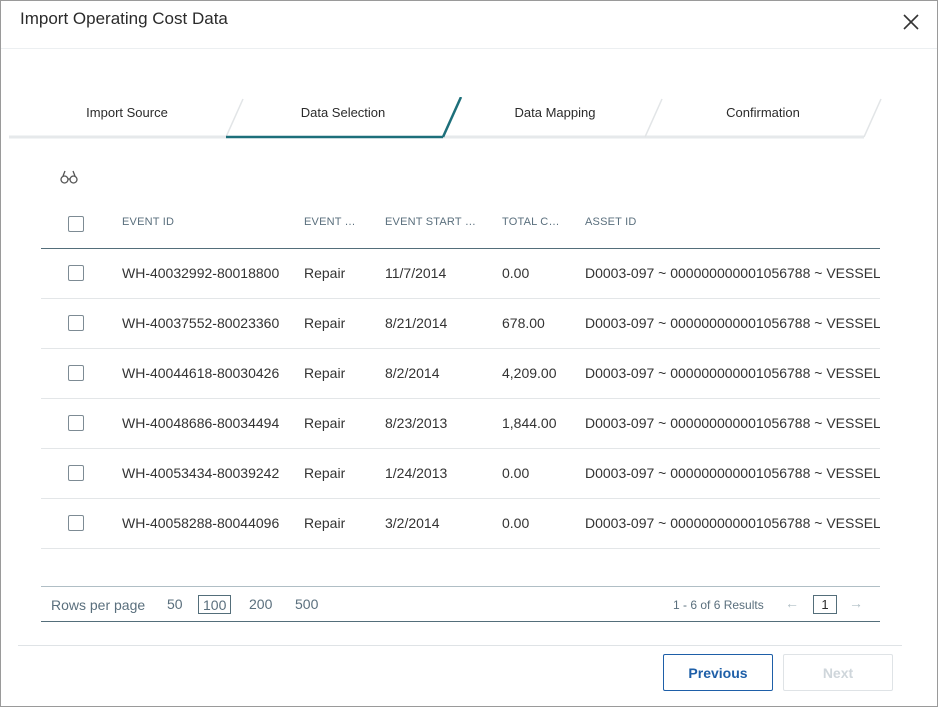 This screenshot has height=707, width=938. I want to click on binoculars-icon, so click(69, 177).